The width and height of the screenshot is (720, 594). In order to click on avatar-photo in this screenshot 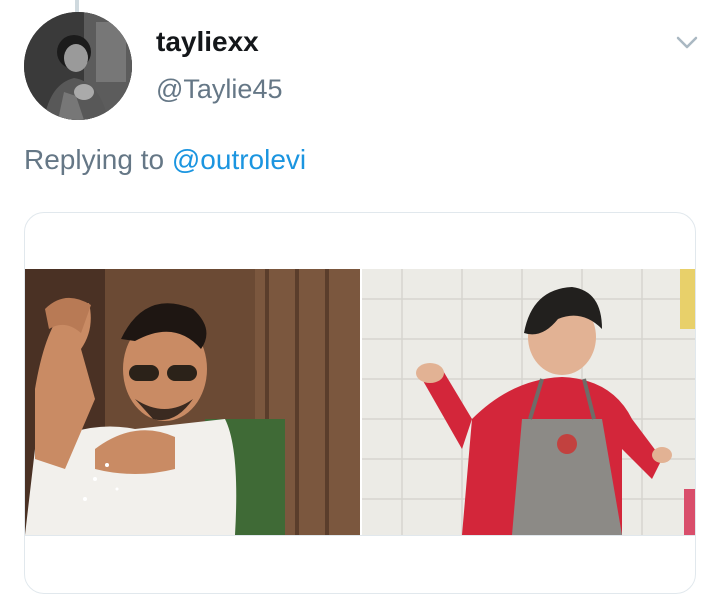, I will do `click(78, 66)`.